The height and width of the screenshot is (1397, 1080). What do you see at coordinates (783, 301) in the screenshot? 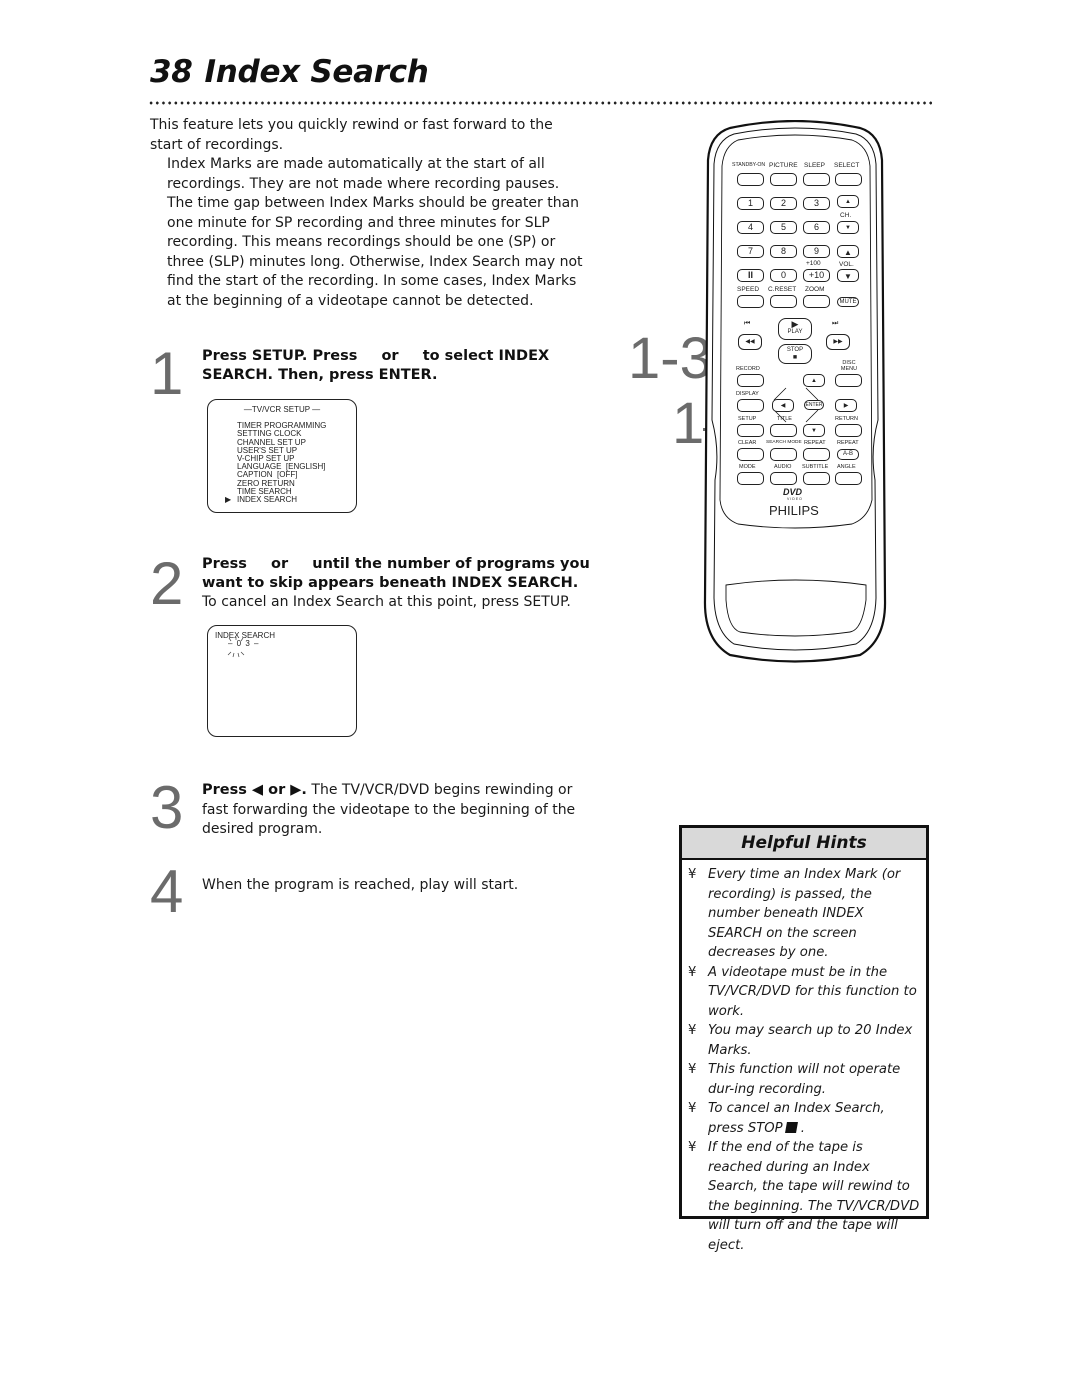
I see `c-reset-button` at bounding box center [783, 301].